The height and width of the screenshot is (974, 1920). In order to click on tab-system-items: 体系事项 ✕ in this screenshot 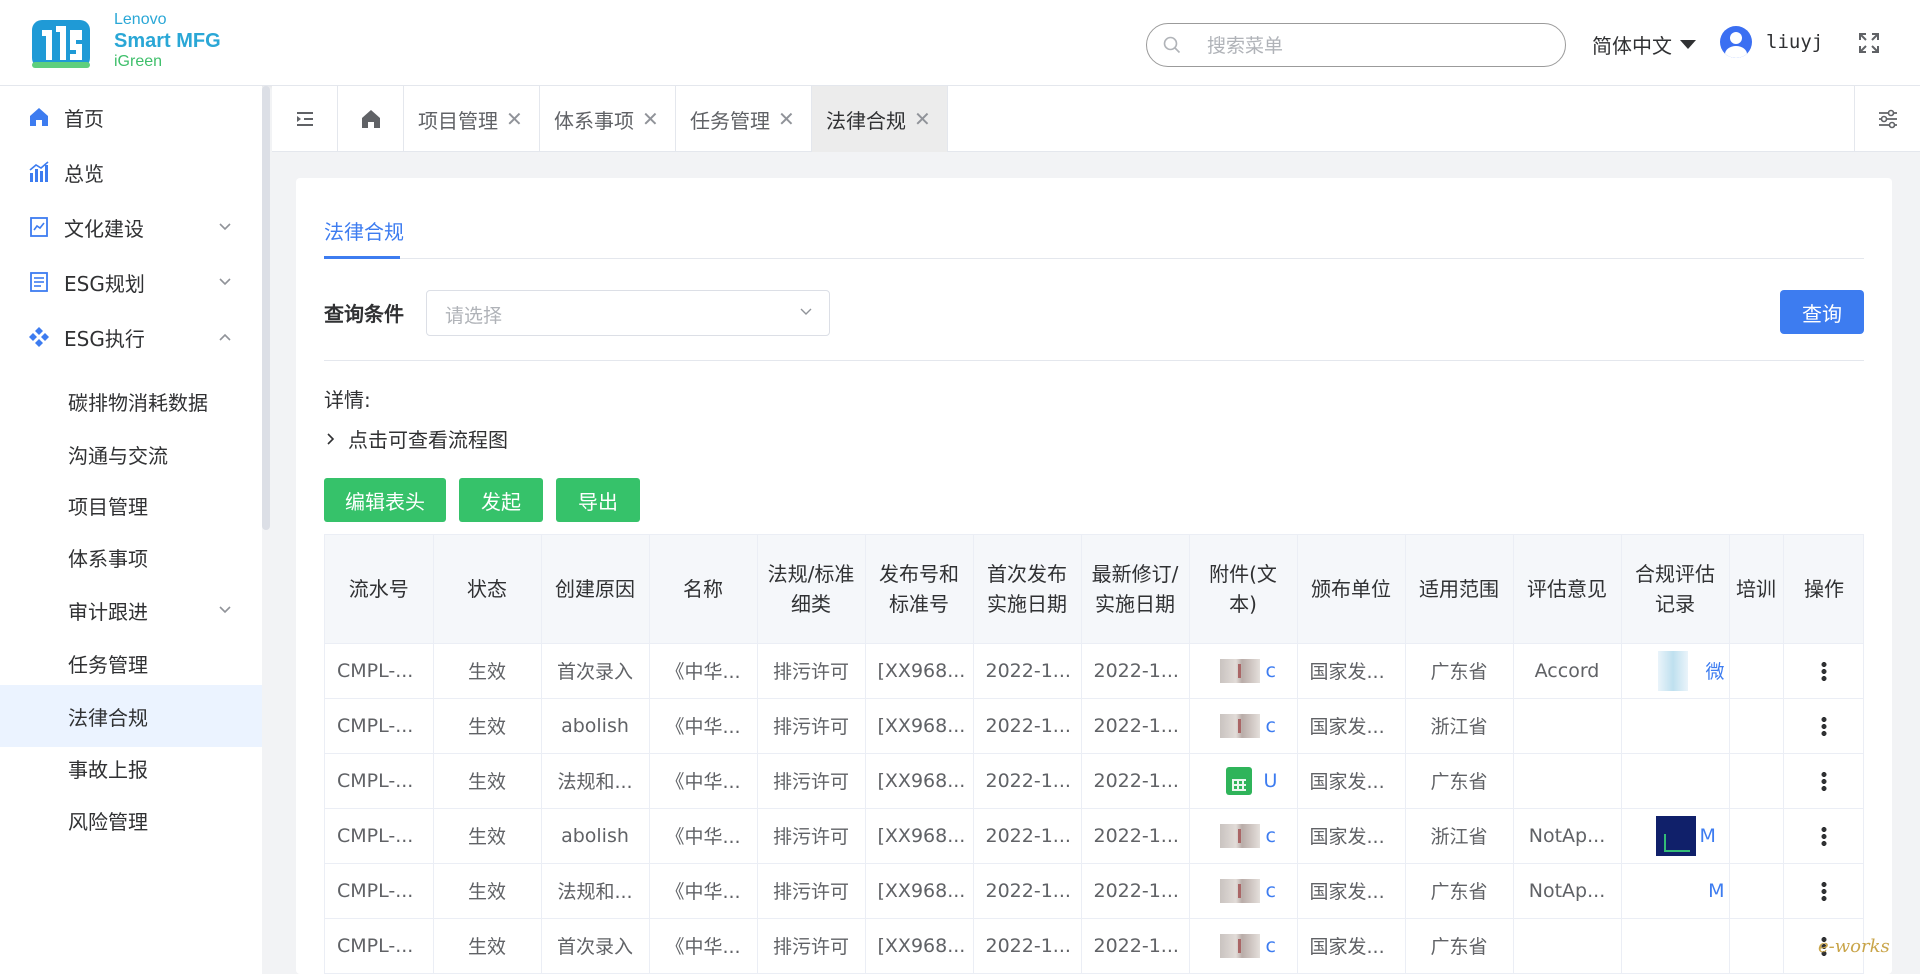, I will do `click(608, 119)`.